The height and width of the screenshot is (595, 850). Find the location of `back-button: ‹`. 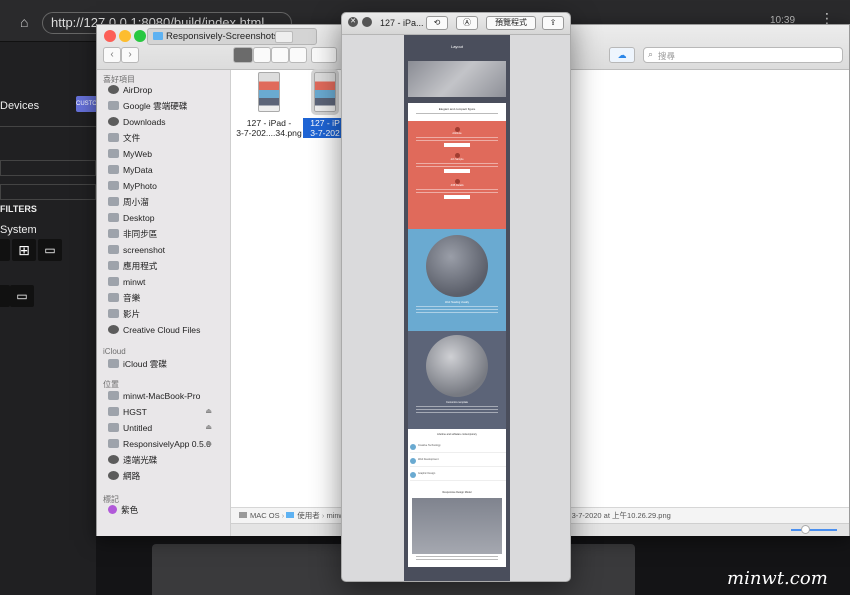

back-button: ‹ is located at coordinates (112, 55).